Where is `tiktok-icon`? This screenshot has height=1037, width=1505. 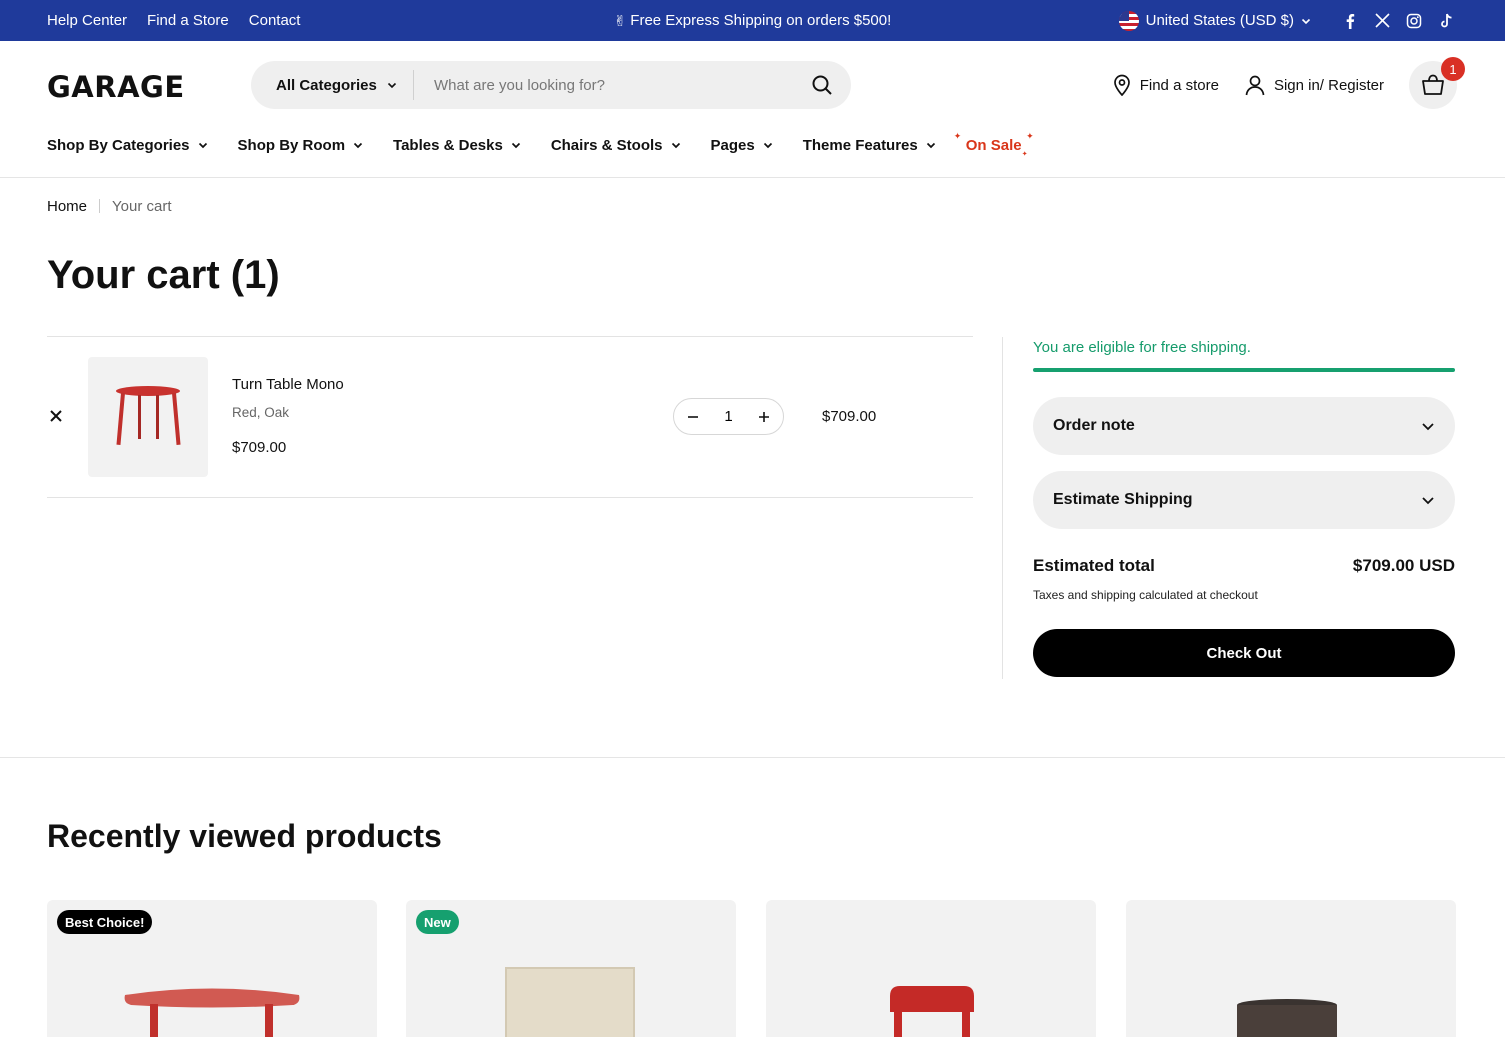 tiktok-icon is located at coordinates (1446, 21).